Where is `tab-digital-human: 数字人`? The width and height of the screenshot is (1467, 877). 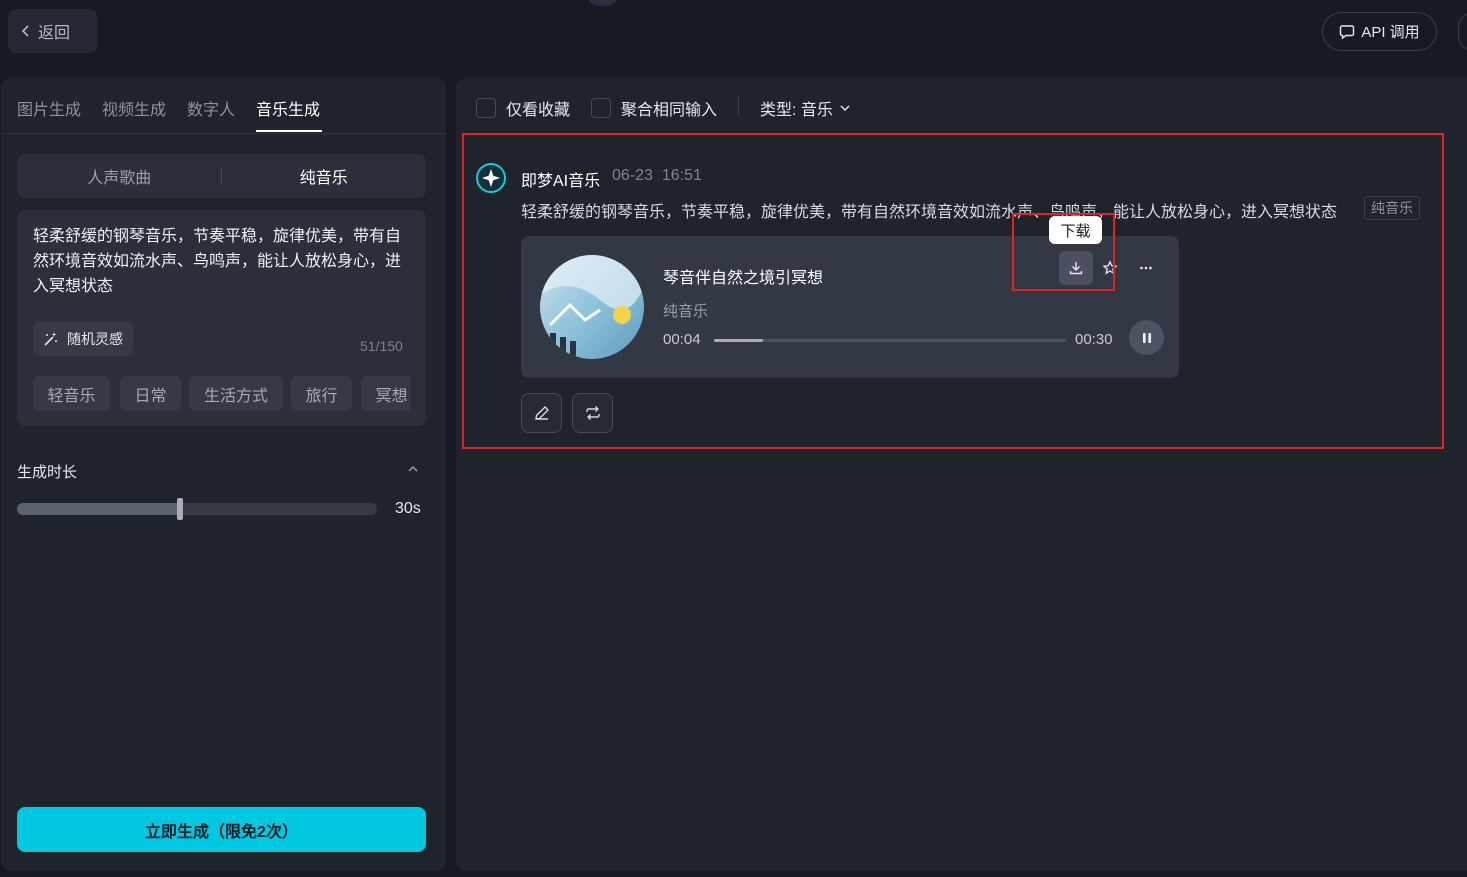
tab-digital-human: 数字人 is located at coordinates (211, 108).